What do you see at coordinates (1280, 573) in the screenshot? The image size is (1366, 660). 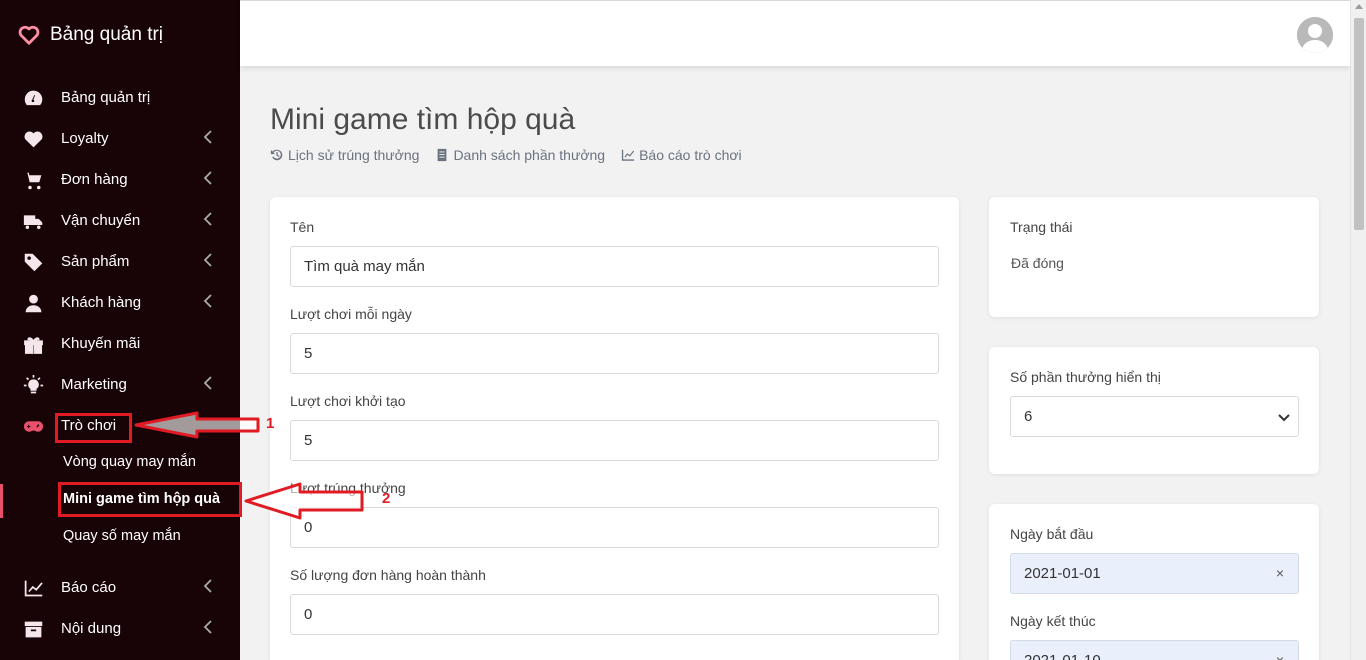 I see `clear-start-date-button: ×` at bounding box center [1280, 573].